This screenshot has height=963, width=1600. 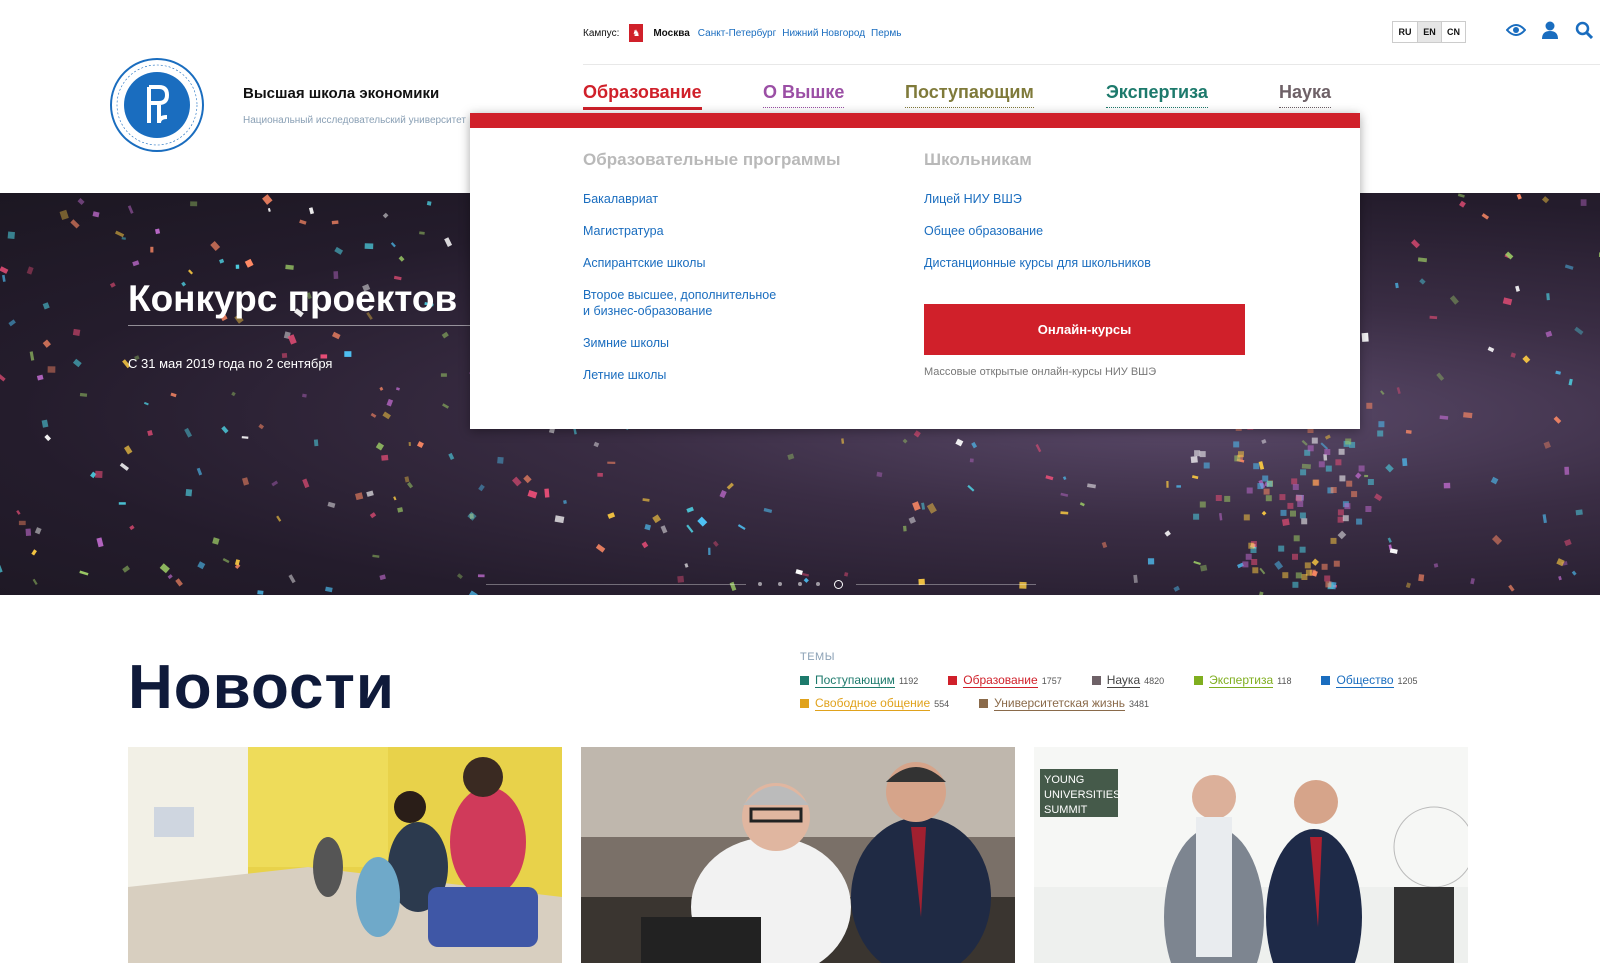 I want to click on topic-university-life: Университетская жизнь 3481, so click(x=1064, y=703).